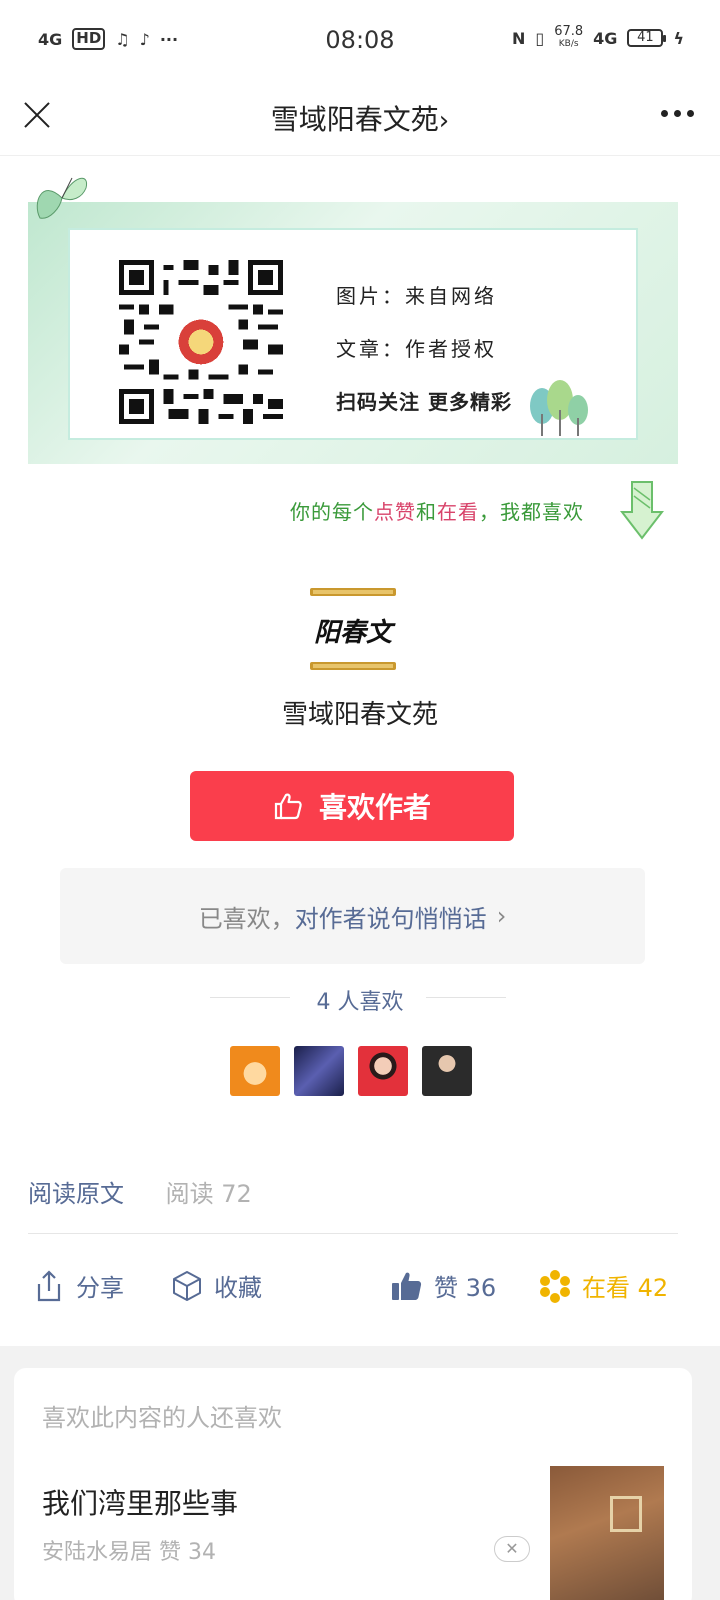  I want to click on like-author-label: 喜欢作者, so click(374, 807).